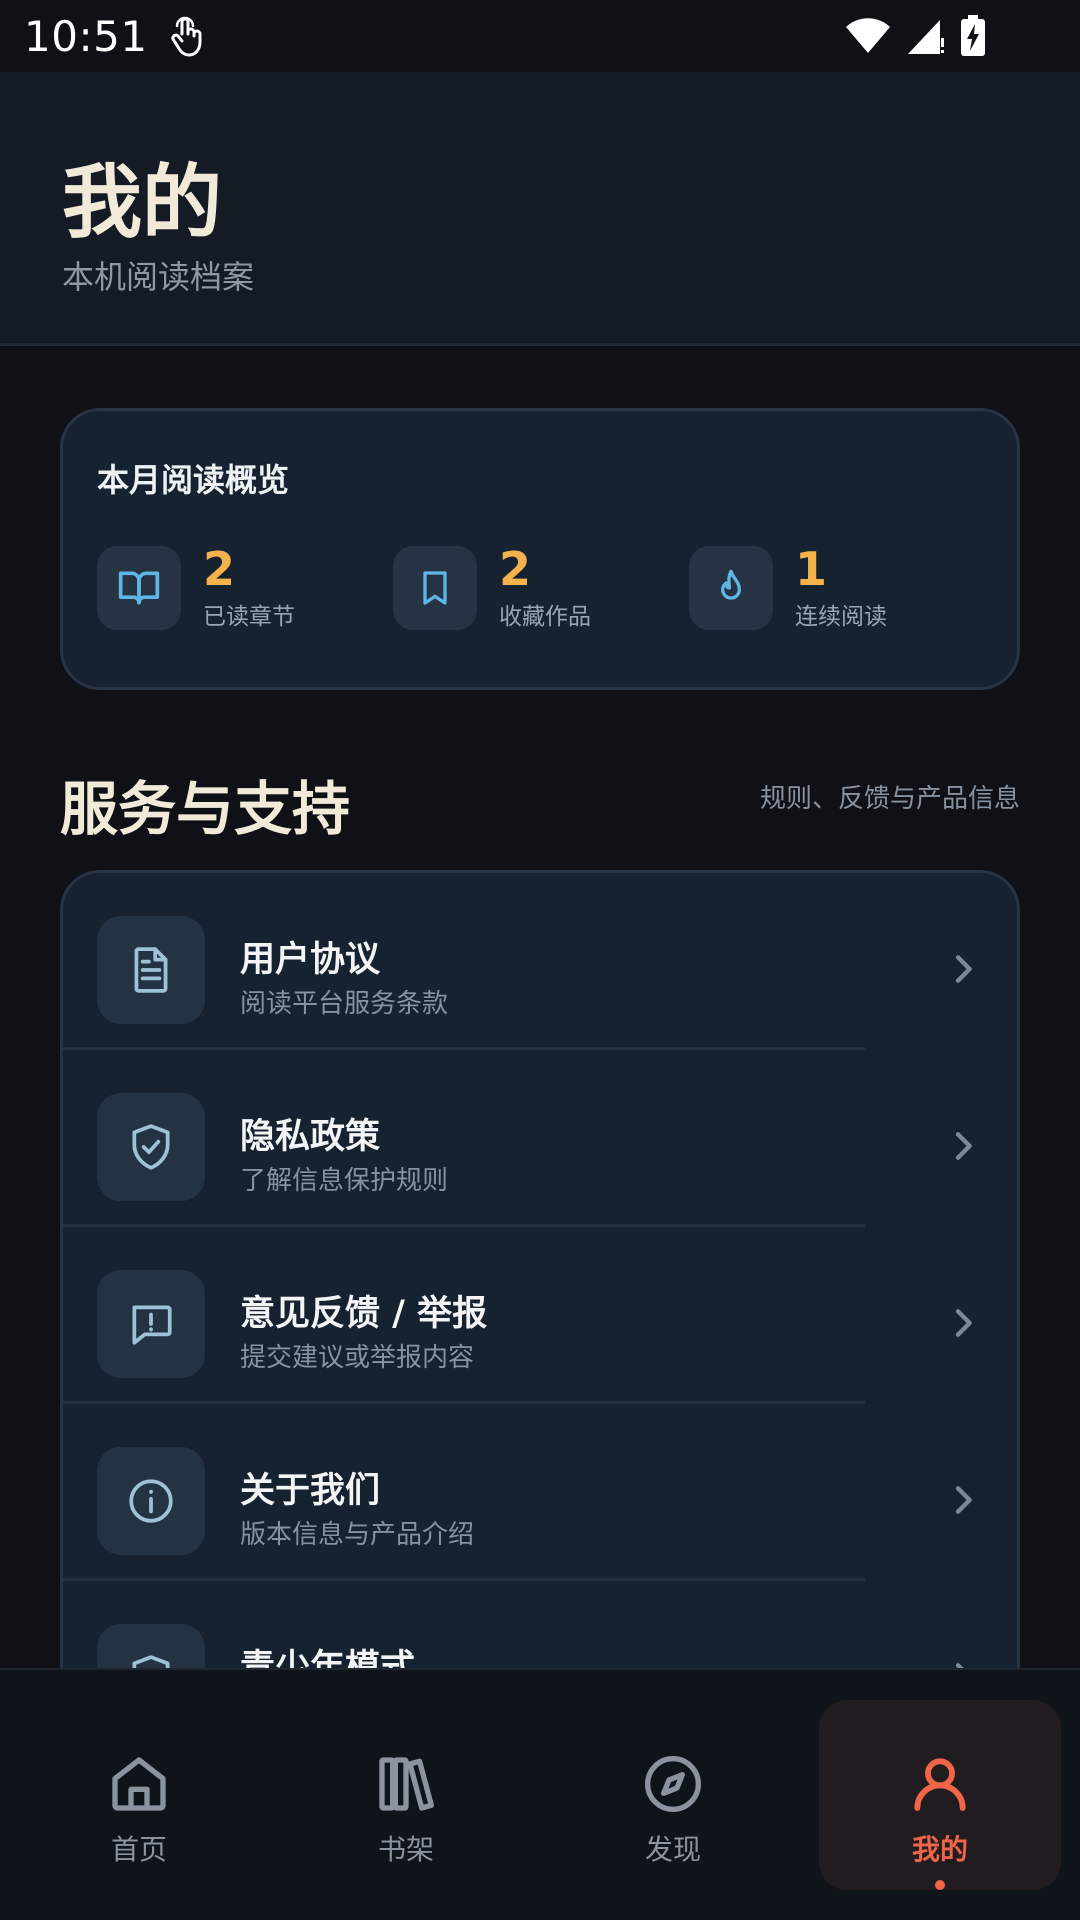  I want to click on menu-item-title: 隐私政策, so click(310, 1137).